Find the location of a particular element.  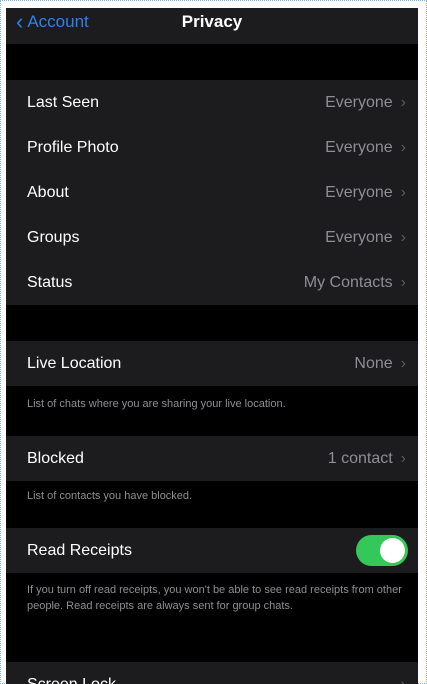

row-label: Blocked is located at coordinates (55, 458).